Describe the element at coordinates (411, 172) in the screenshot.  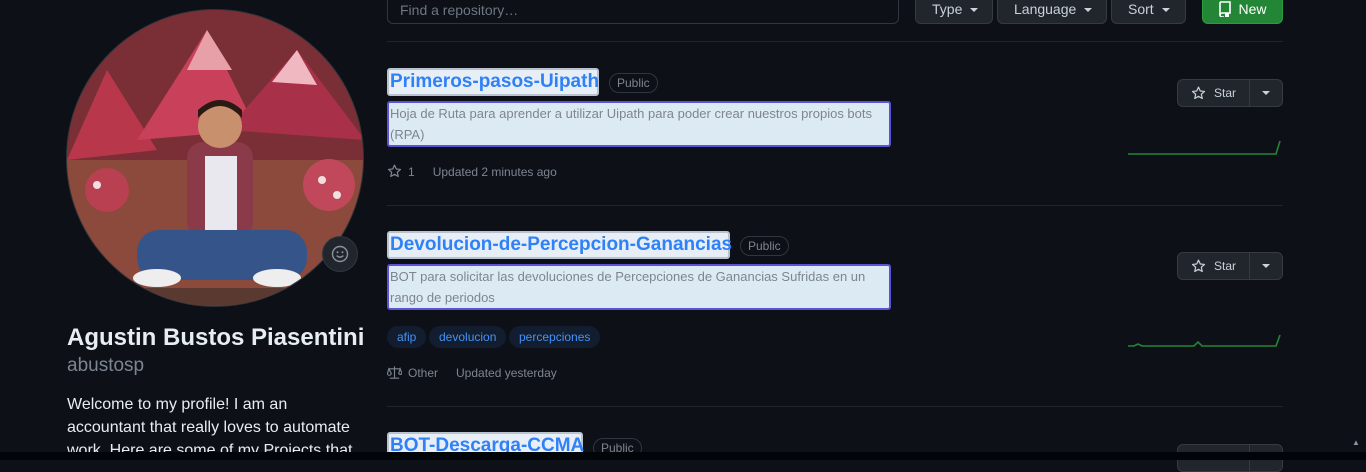
I see `star-count: 1` at that location.